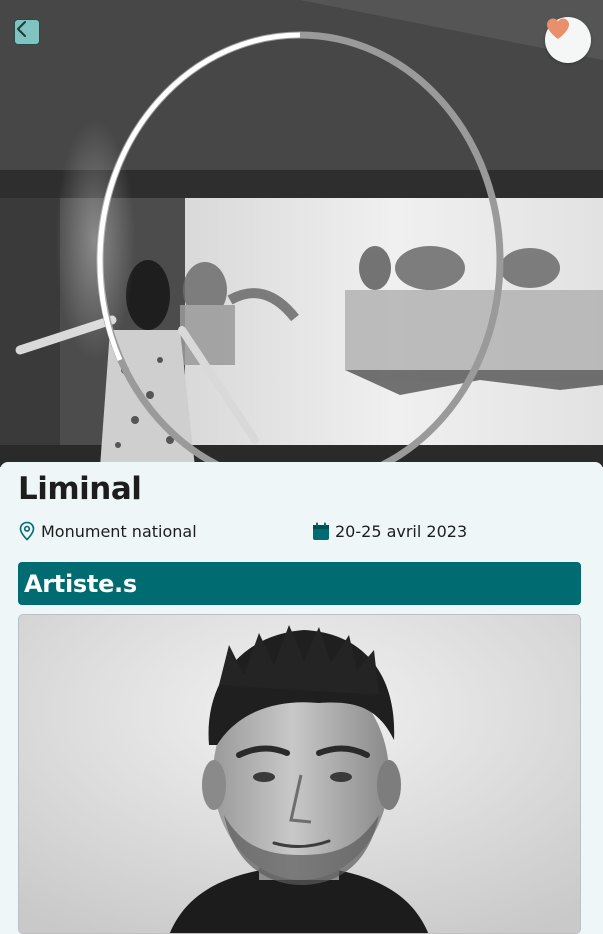 The width and height of the screenshot is (603, 934). I want to click on event-location-text: Monument national, so click(119, 531).